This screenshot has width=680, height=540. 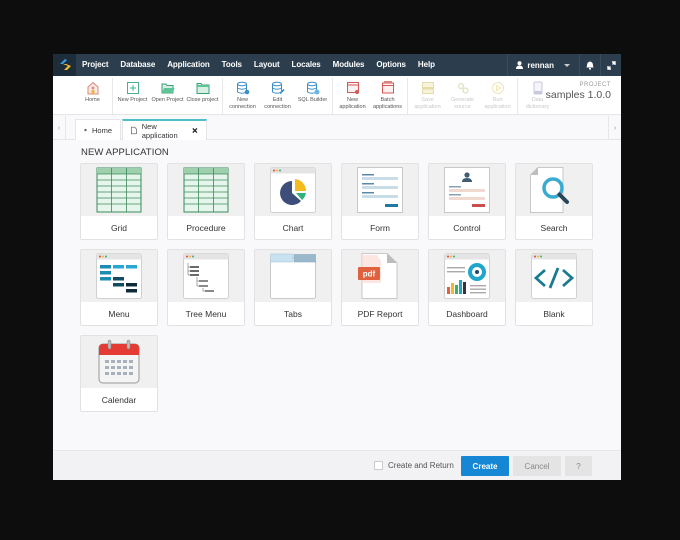 What do you see at coordinates (188, 65) in the screenshot?
I see `menu-application: Application` at bounding box center [188, 65].